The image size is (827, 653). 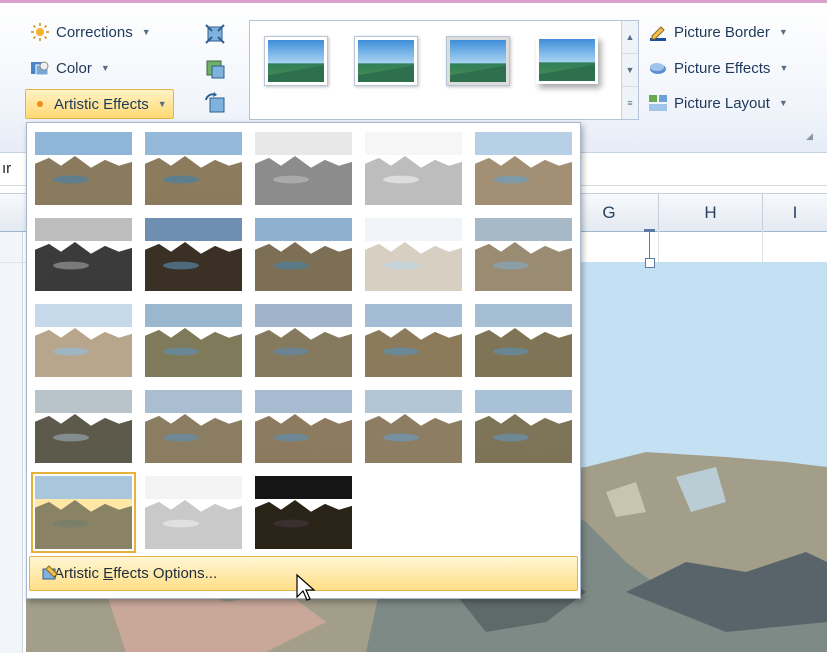 I want to click on artistic-effect-crisscross-etching, so click(x=303, y=426).